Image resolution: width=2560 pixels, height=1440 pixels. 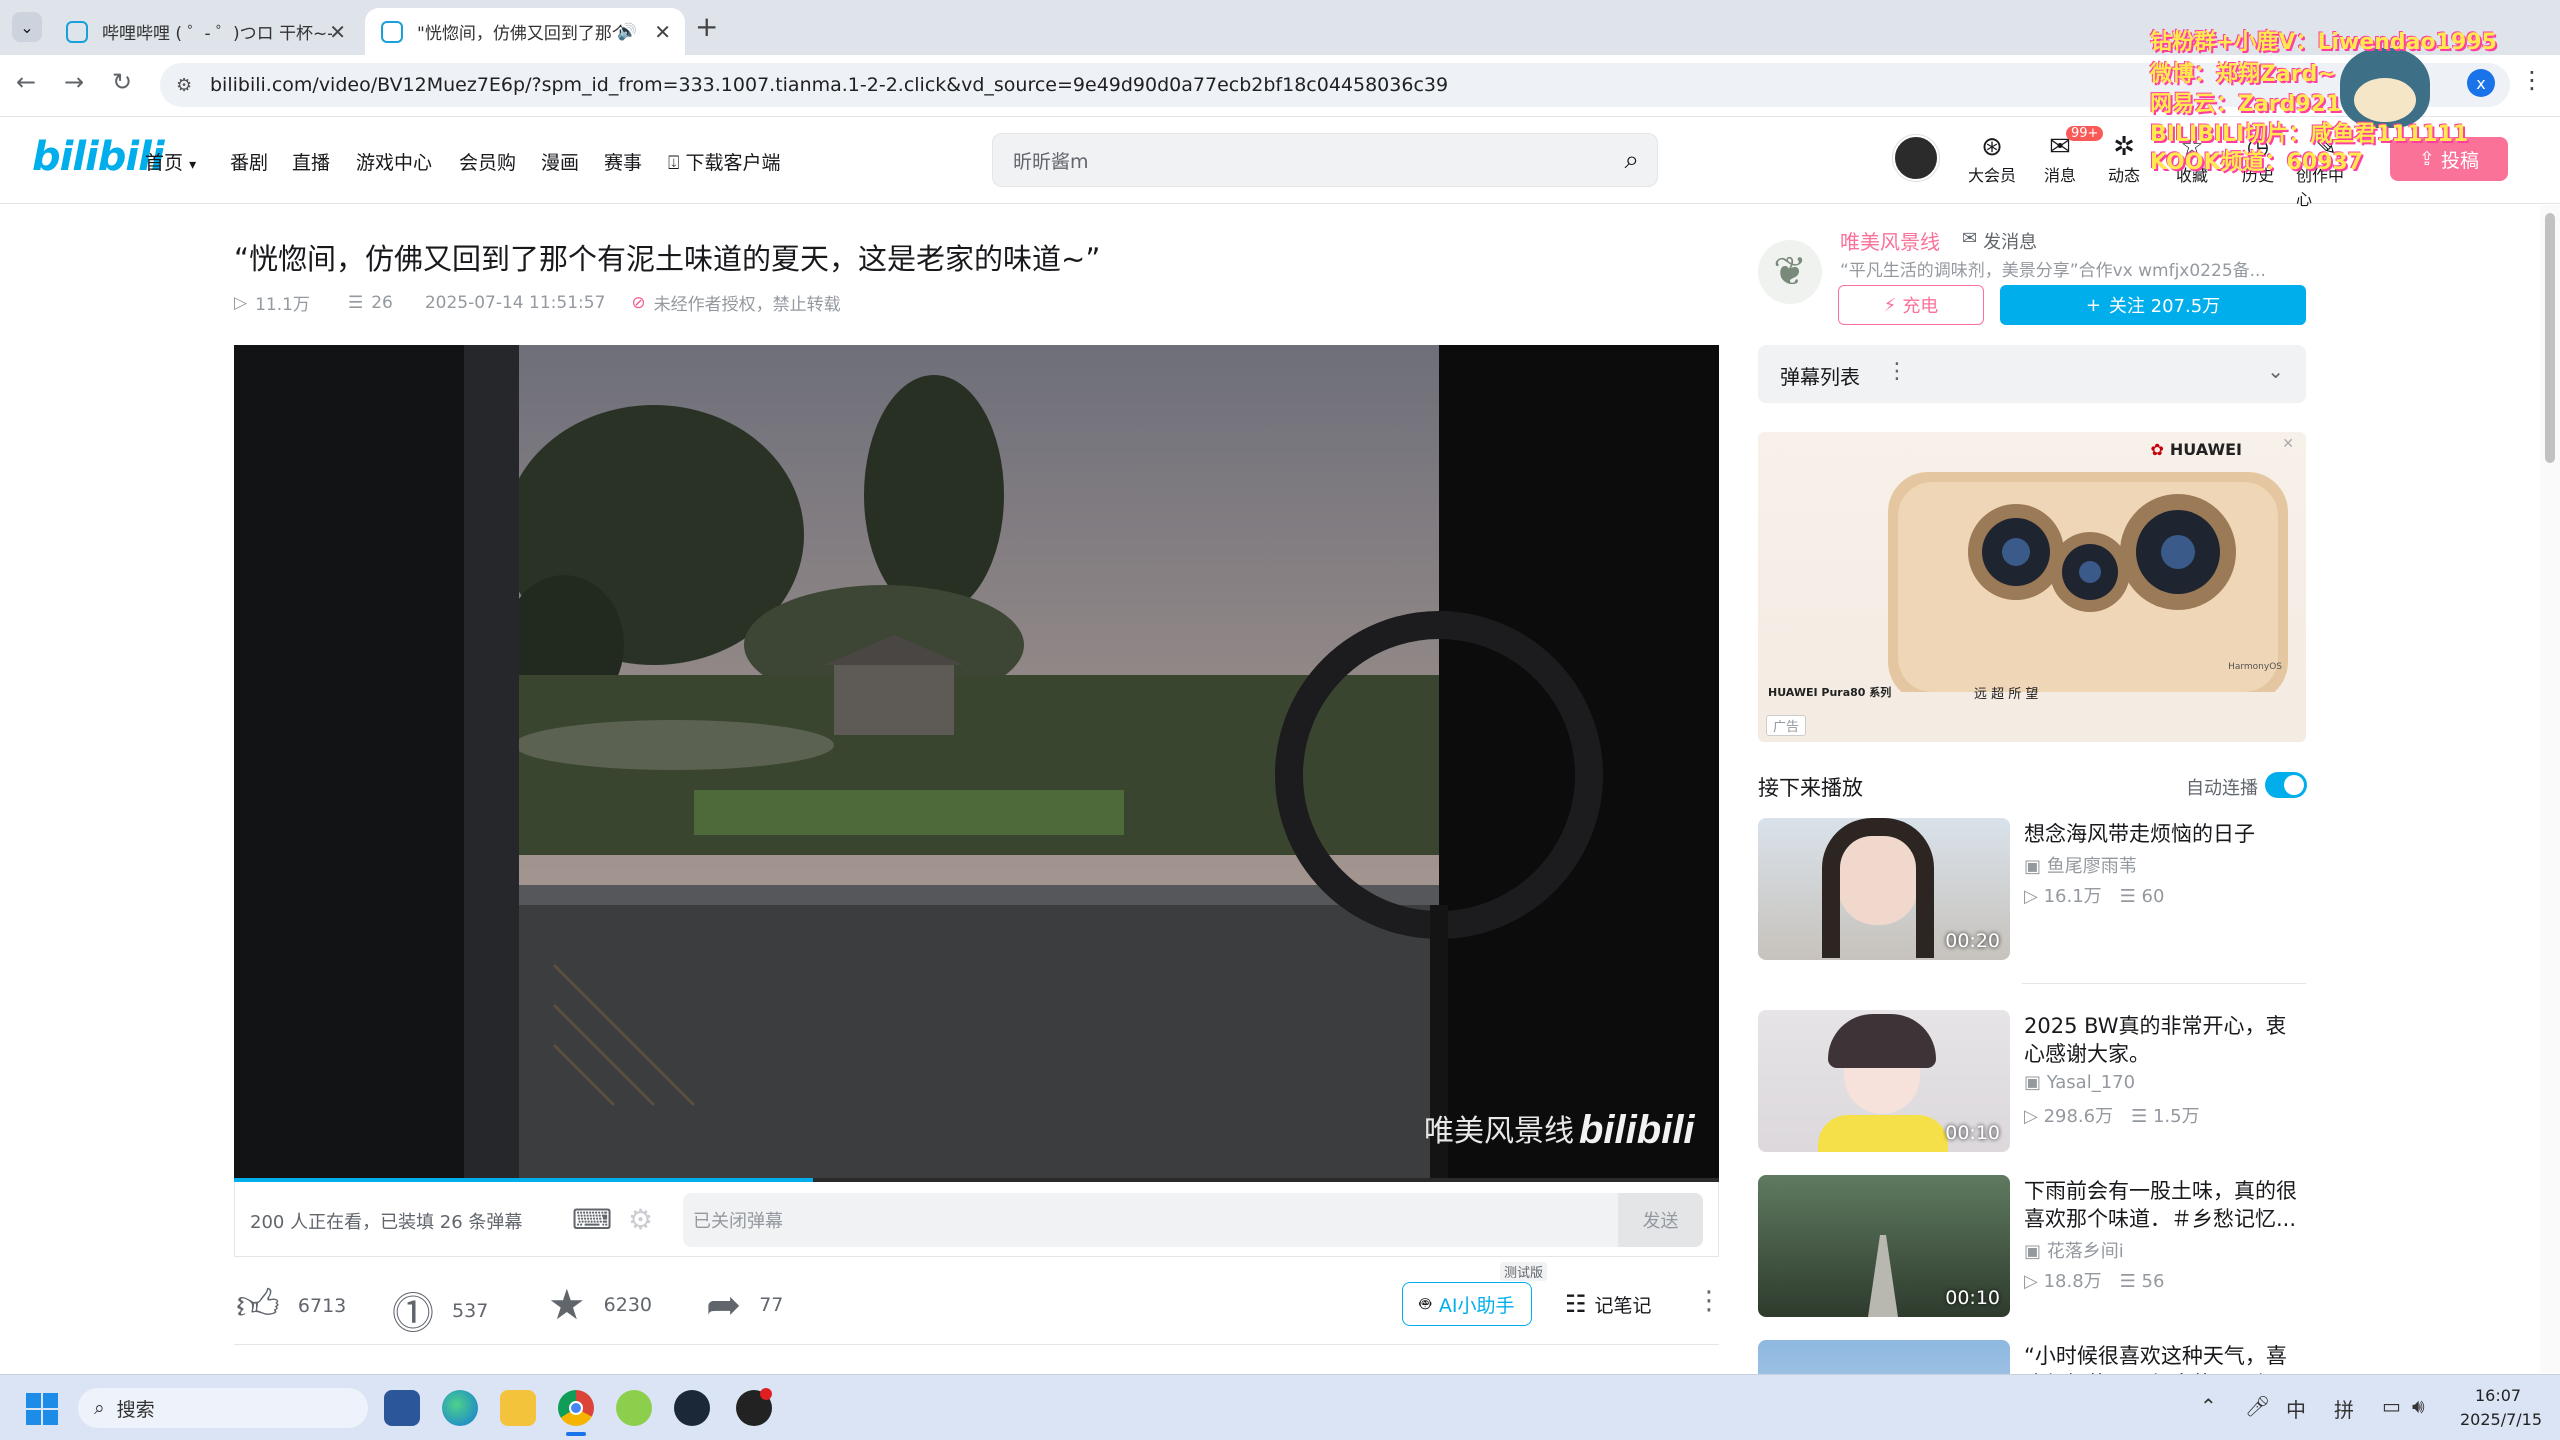 I want to click on clock-time: 16:07, so click(x=2498, y=1395).